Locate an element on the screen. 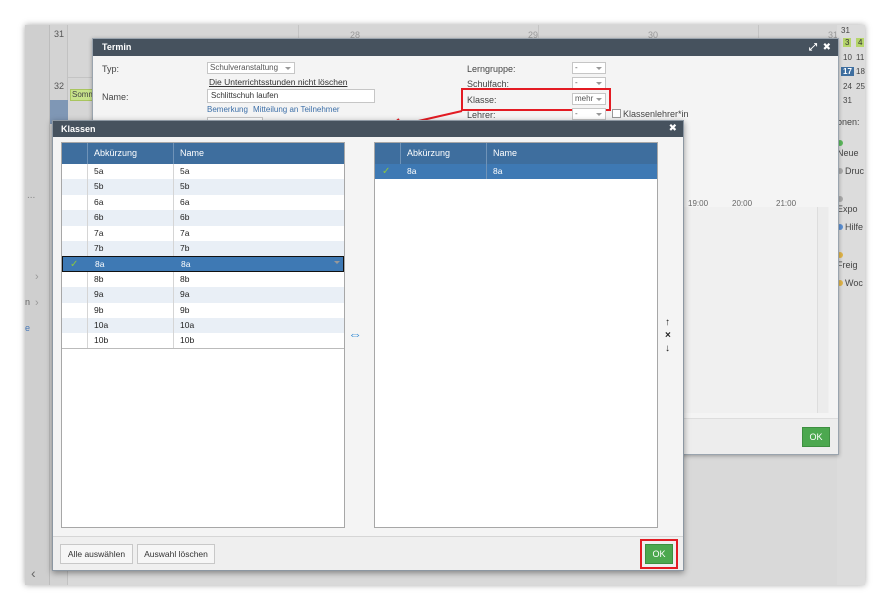 The height and width of the screenshot is (609, 890). mini-cal-day: 31 is located at coordinates (847, 100).